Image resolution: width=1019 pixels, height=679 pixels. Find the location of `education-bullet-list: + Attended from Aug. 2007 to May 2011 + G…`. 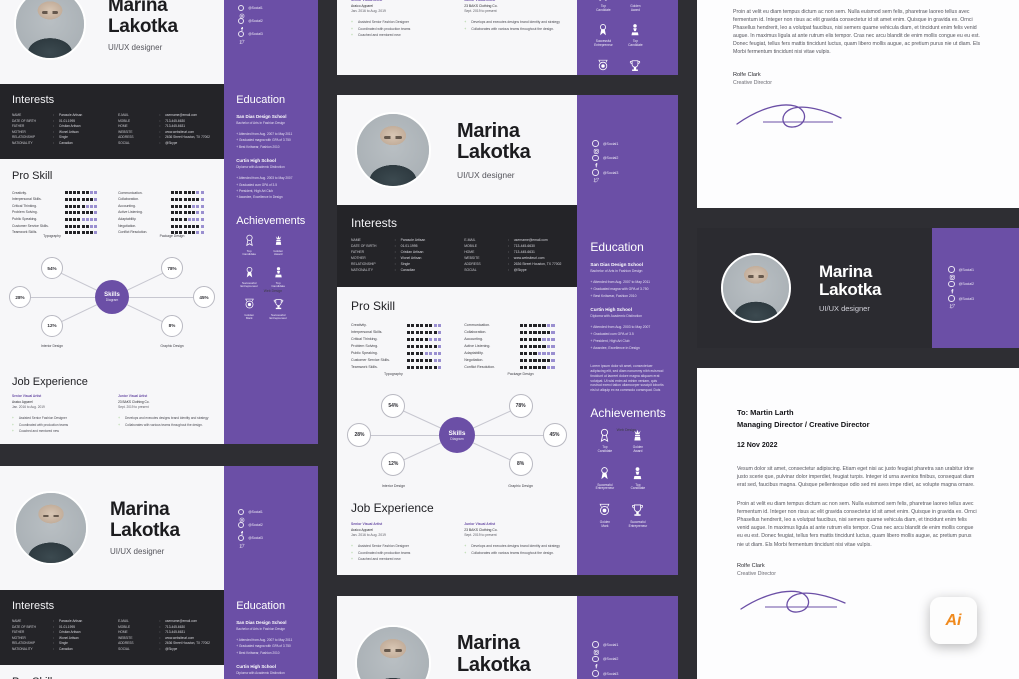

education-bullet-list: + Attended from Aug. 2007 to May 2011 + G… is located at coordinates (271, 646).